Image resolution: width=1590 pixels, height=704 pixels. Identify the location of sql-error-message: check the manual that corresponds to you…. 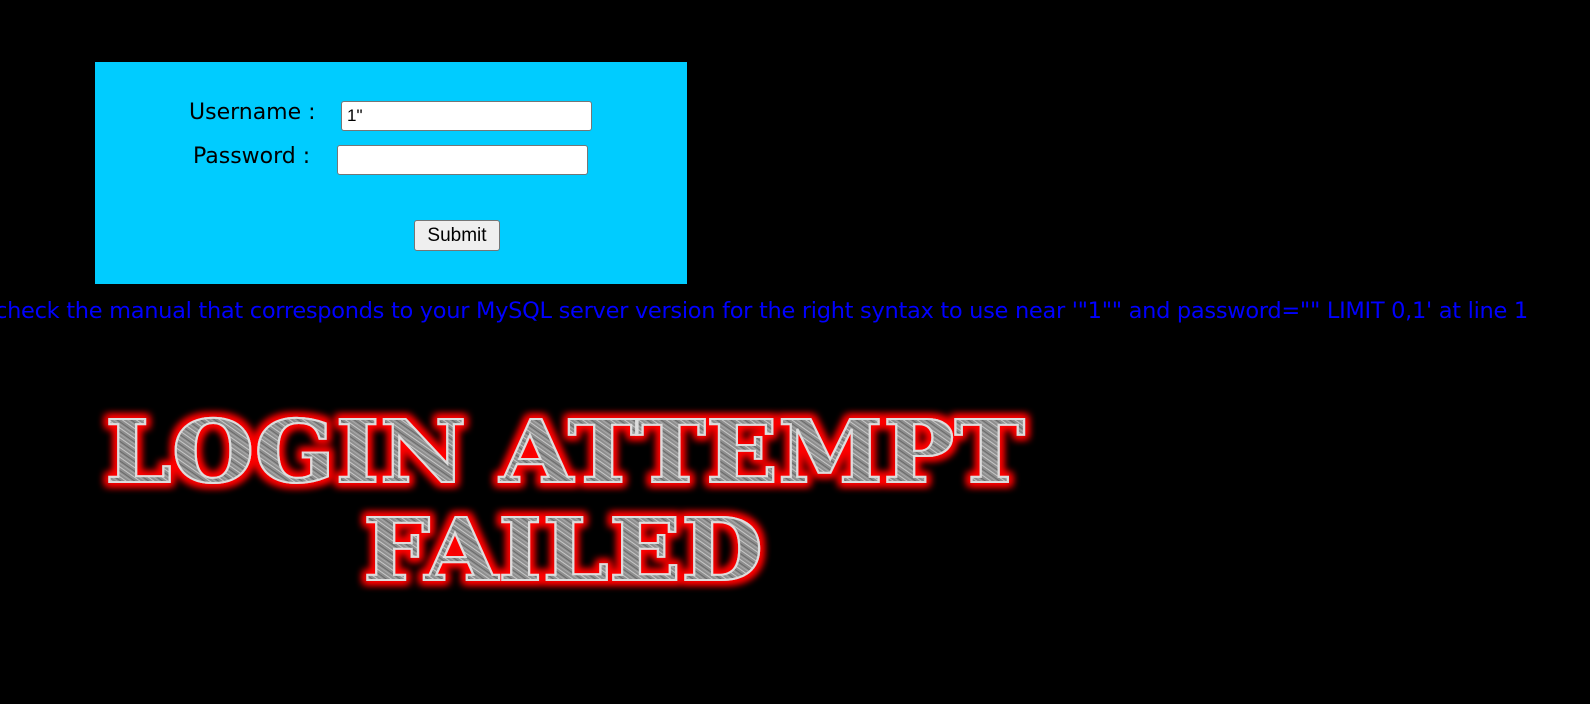
(764, 311).